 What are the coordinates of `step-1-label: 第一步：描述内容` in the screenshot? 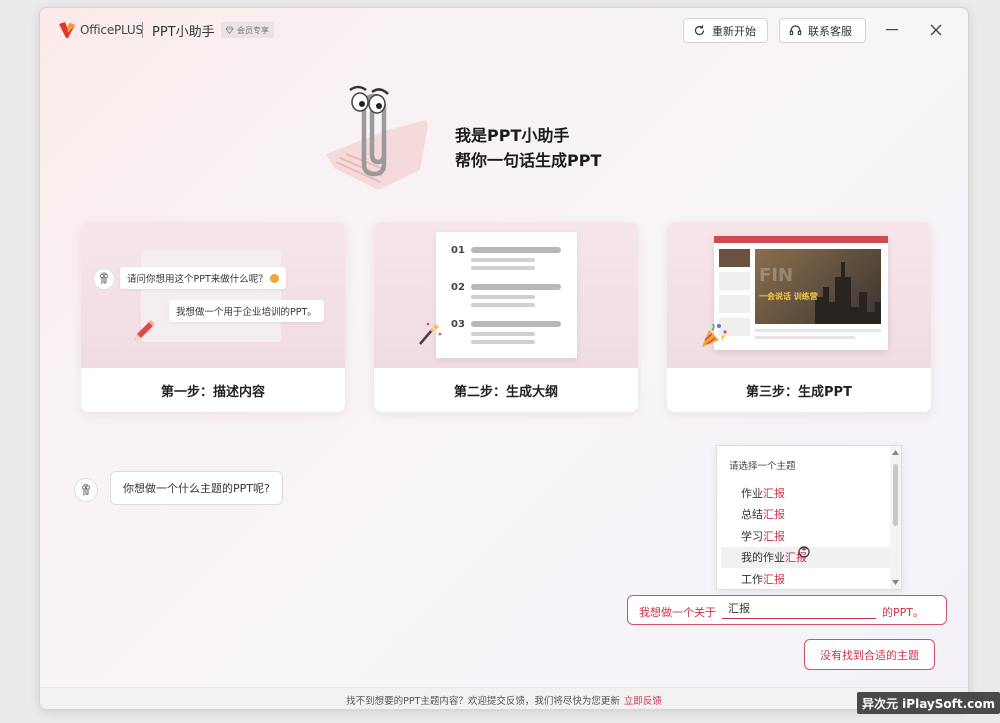 It's located at (212, 392).